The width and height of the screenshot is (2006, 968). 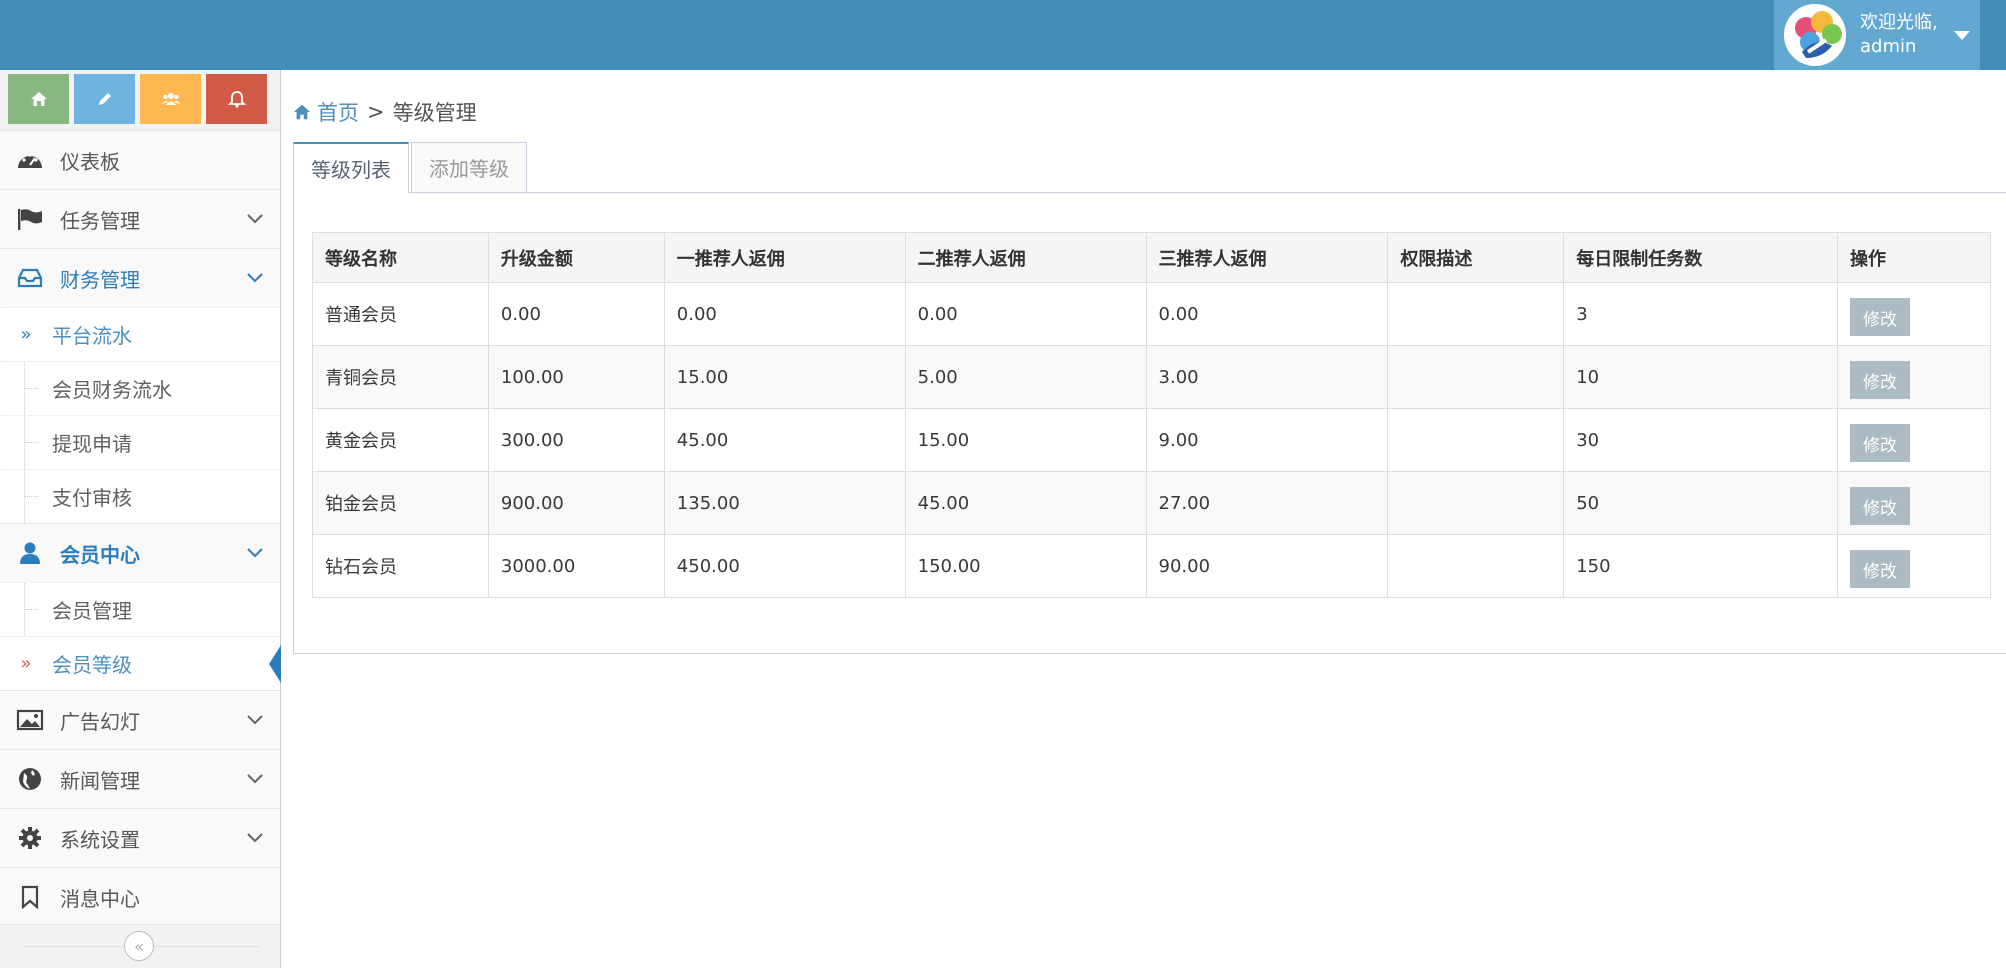 I want to click on sidebar-item-members: 会员中心, so click(x=140, y=552).